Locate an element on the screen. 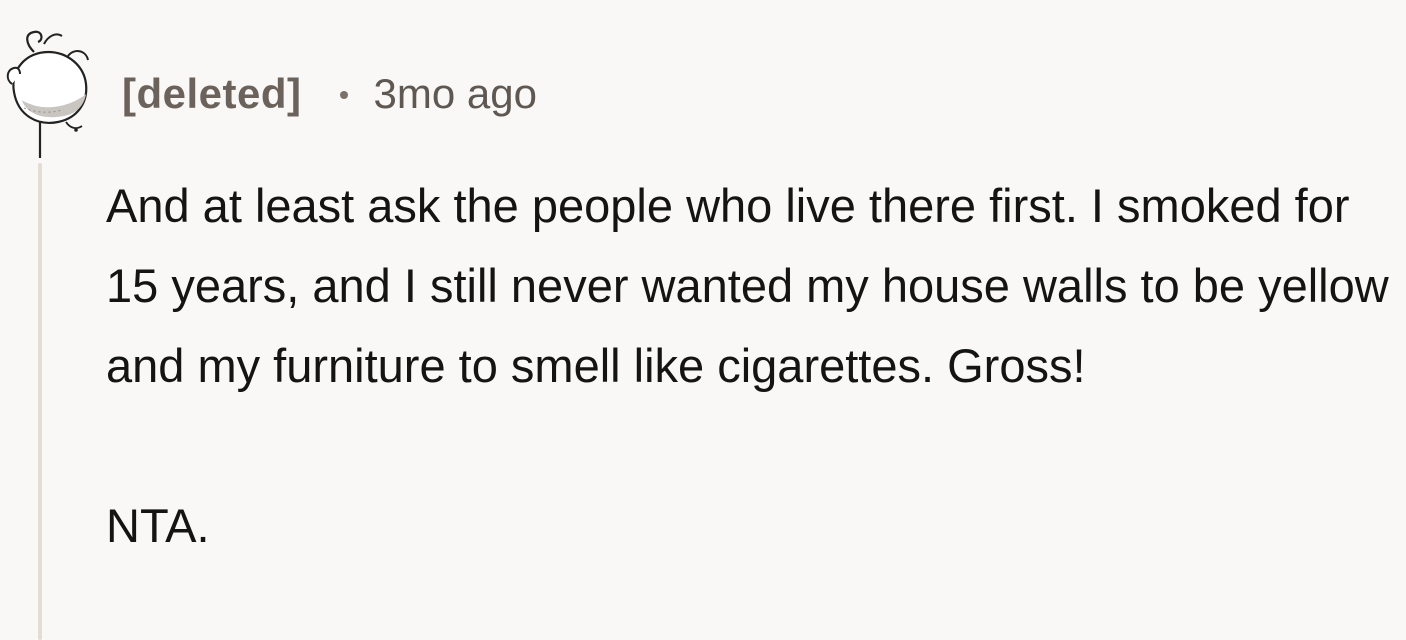 The width and height of the screenshot is (1406, 640). comment-paragraph: NTA. is located at coordinates (158, 525).